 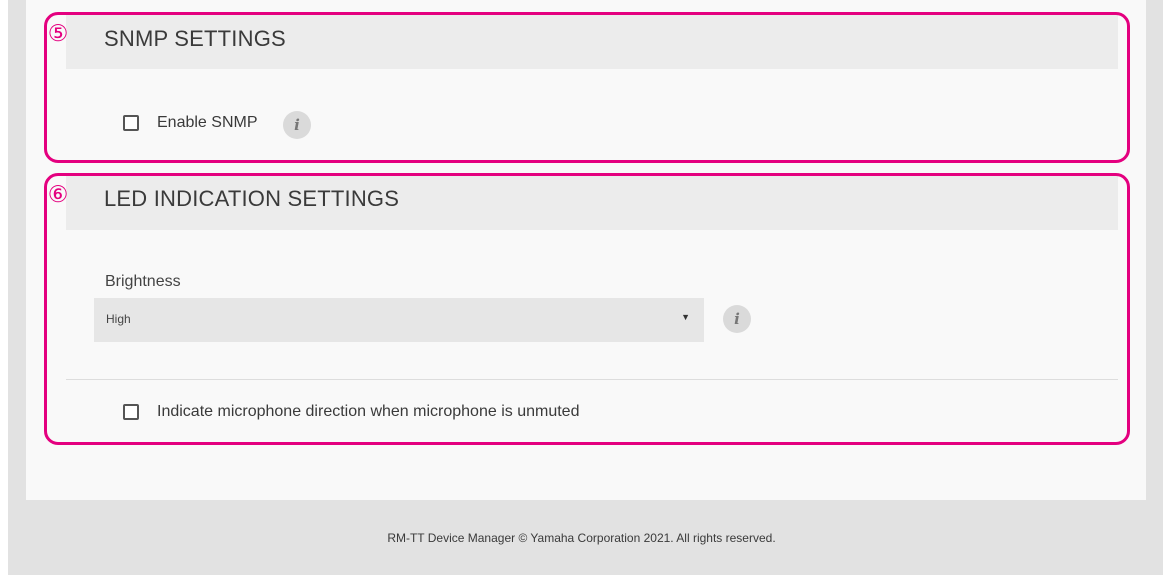 What do you see at coordinates (58, 194) in the screenshot?
I see `callout-number-6: ⑥` at bounding box center [58, 194].